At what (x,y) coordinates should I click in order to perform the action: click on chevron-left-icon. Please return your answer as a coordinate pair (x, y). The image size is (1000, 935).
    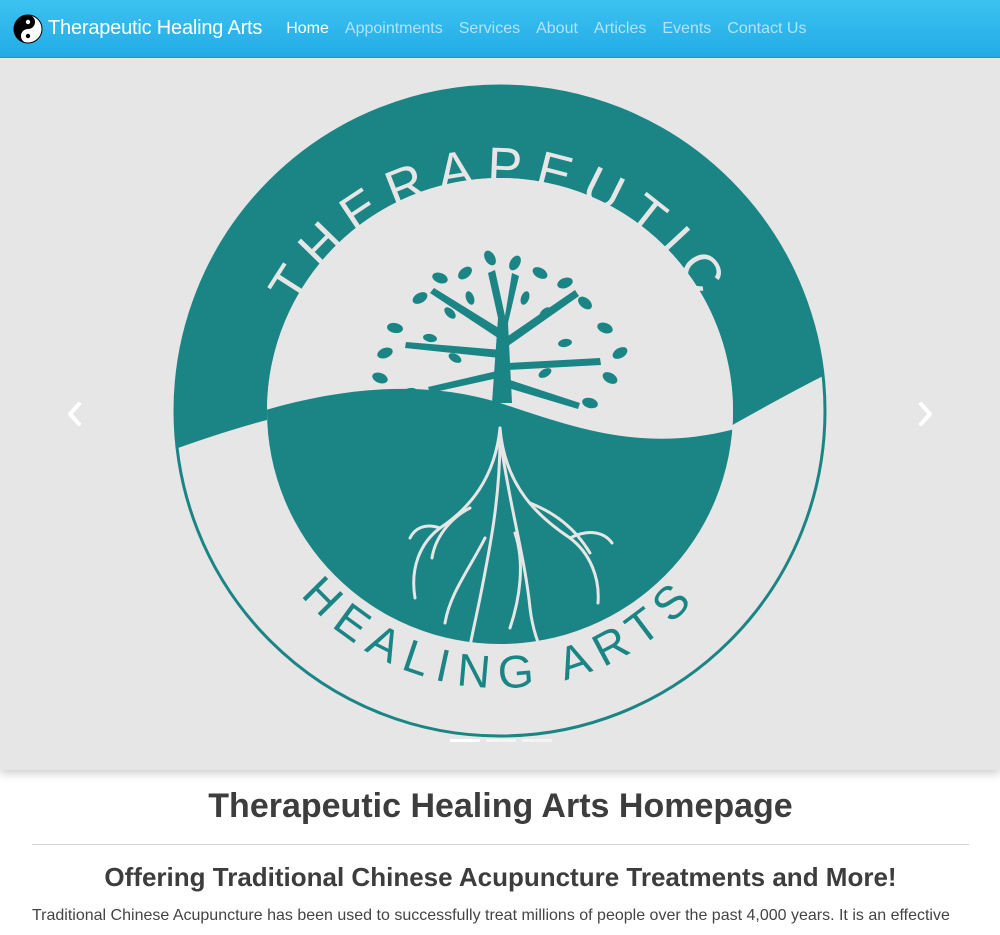
    Looking at the image, I should click on (74, 414).